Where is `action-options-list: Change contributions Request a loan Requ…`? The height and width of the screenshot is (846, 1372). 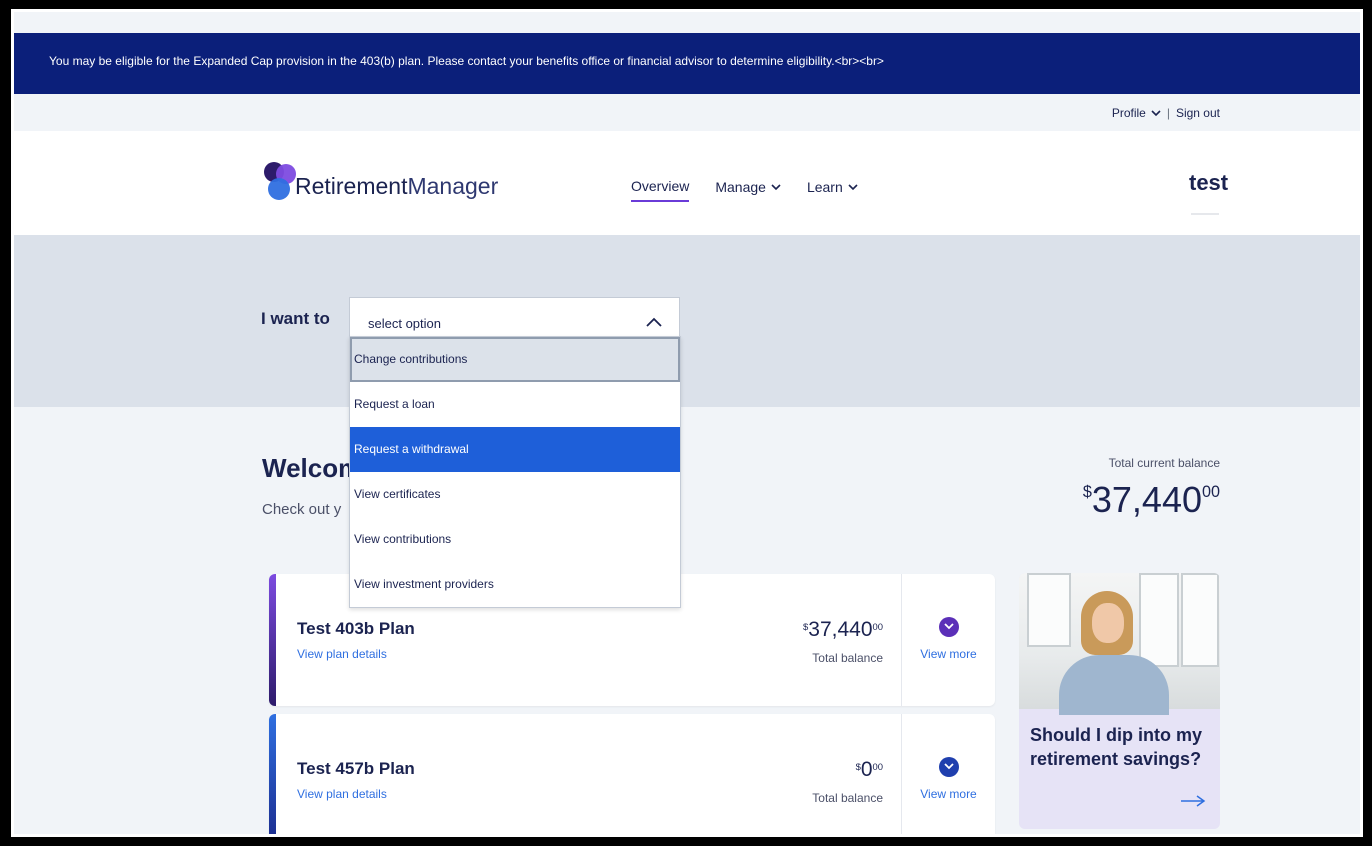 action-options-list: Change contributions Request a loan Requ… is located at coordinates (515, 472).